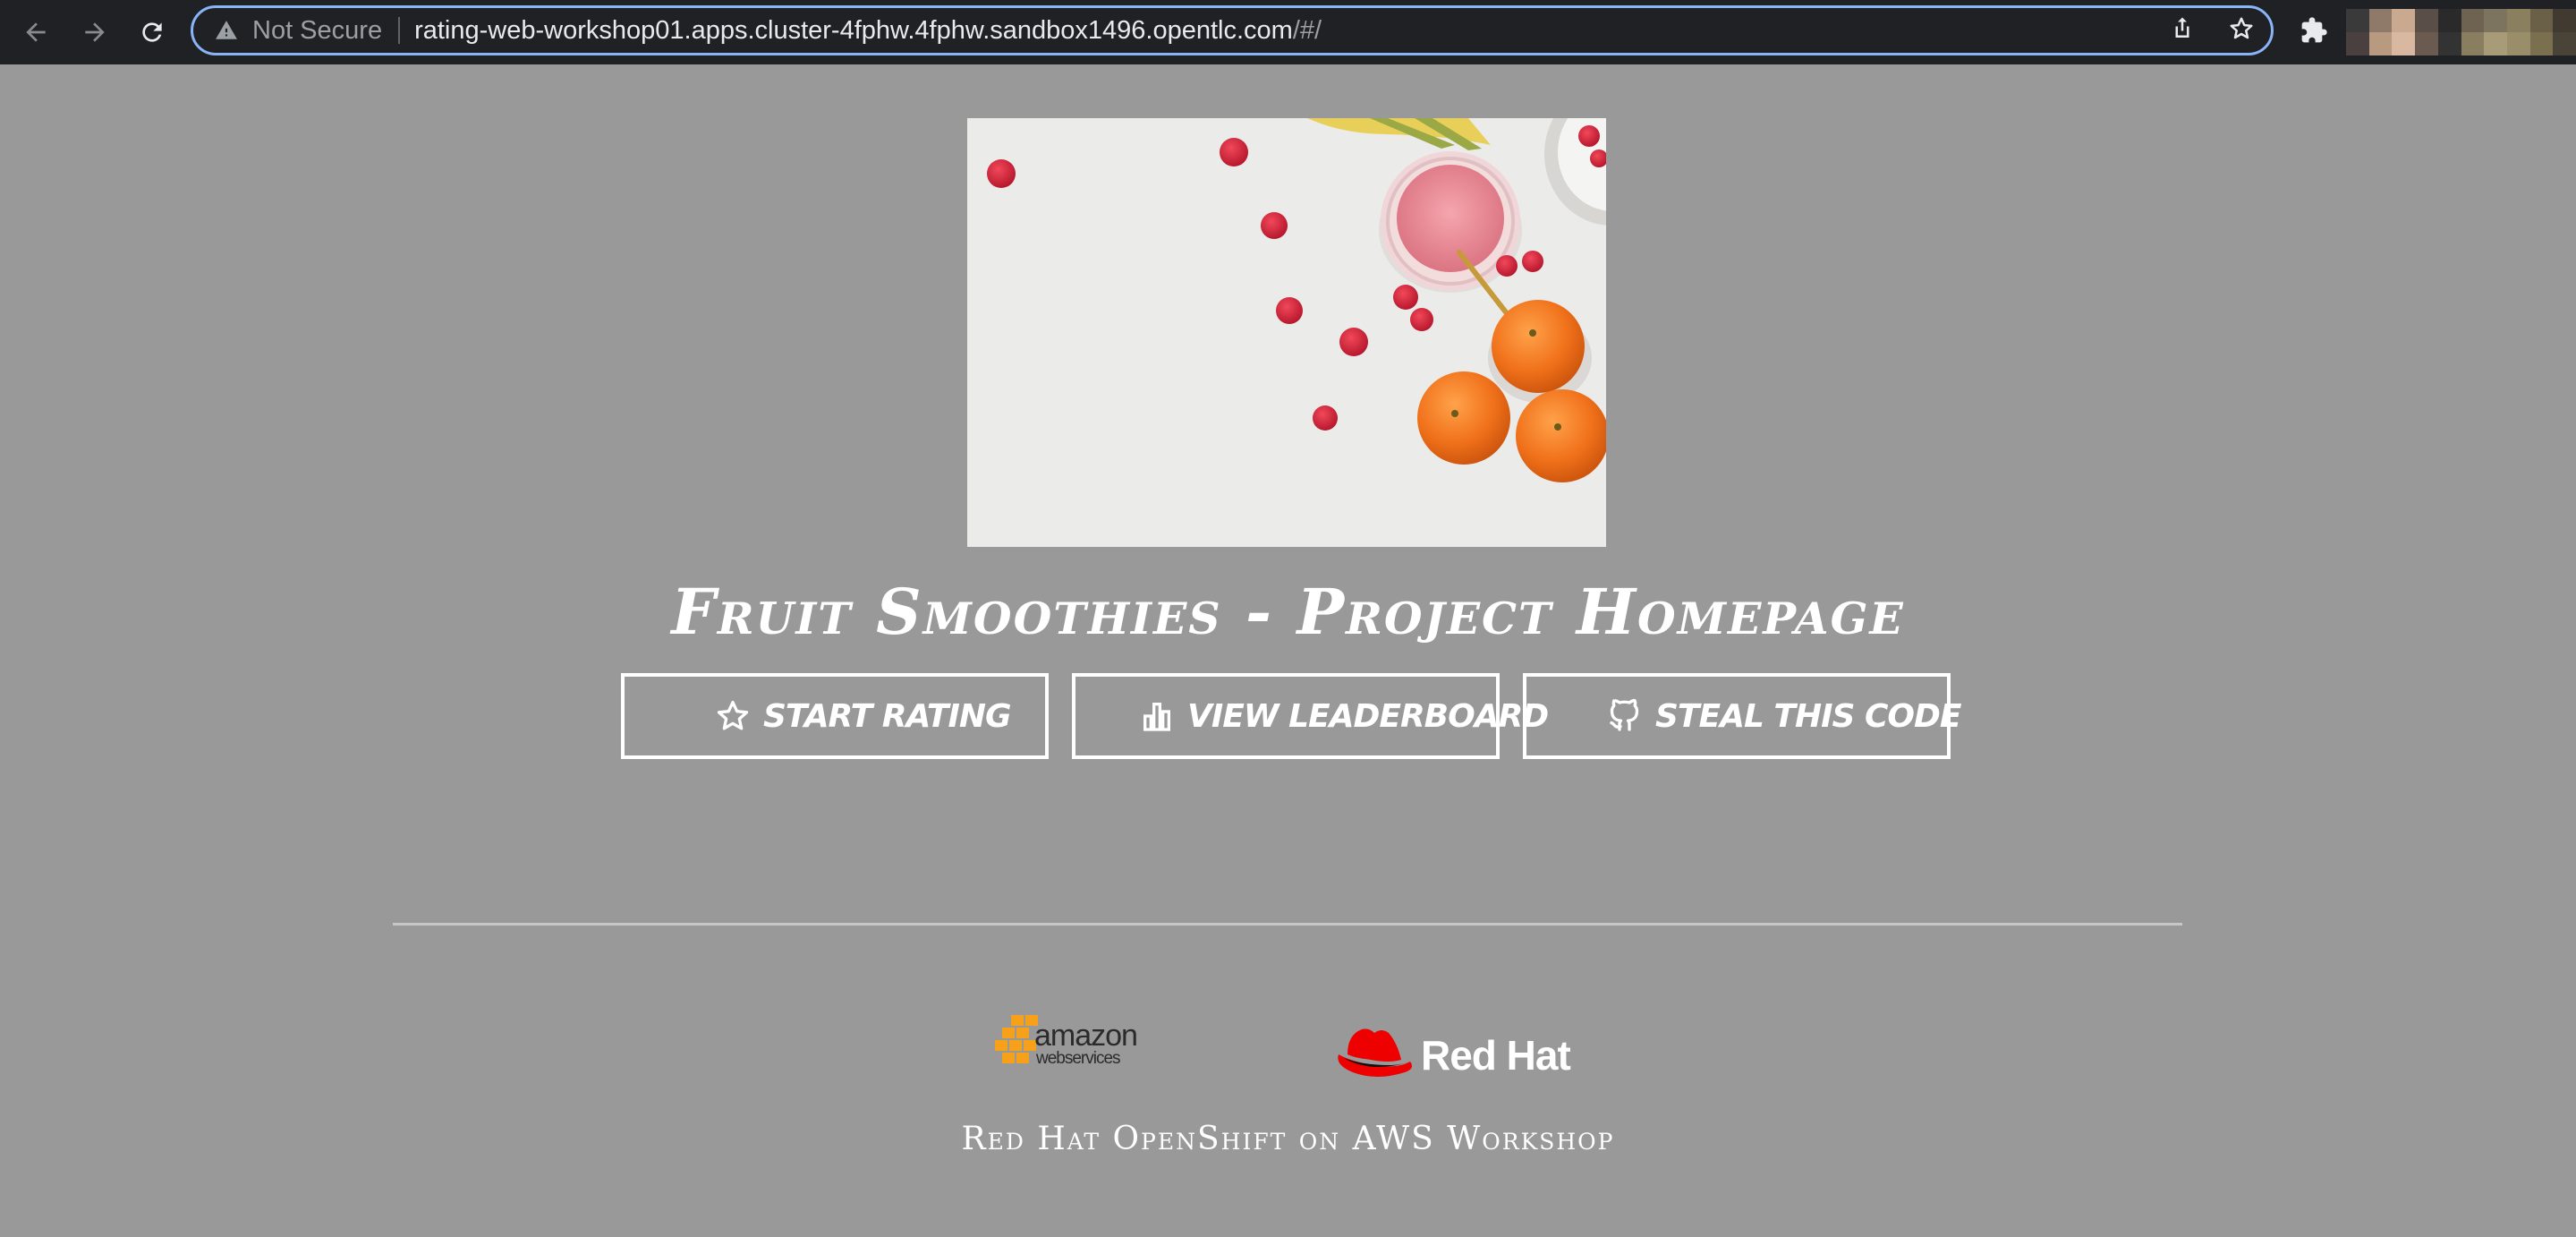 The height and width of the screenshot is (1237, 2576). I want to click on profile-avatar, so click(2461, 32).